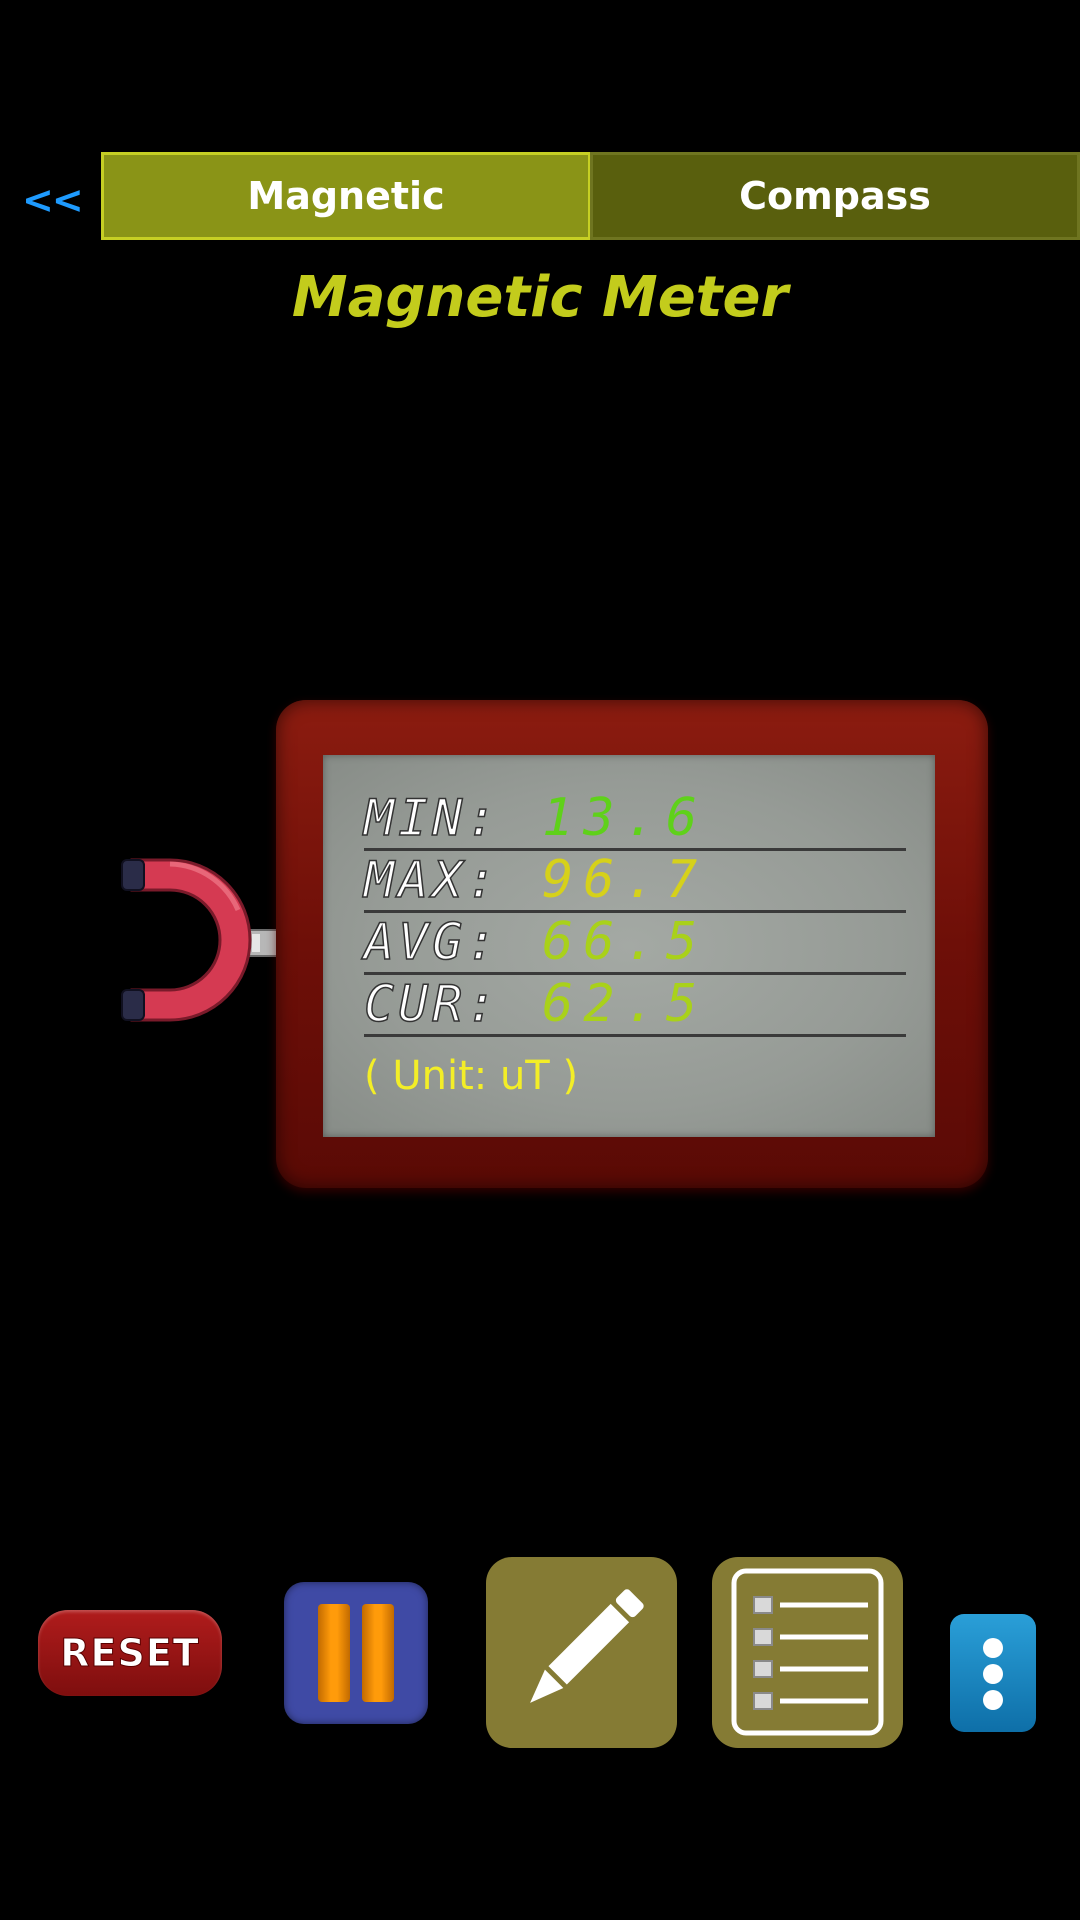  I want to click on magnet-icon, so click(195, 940).